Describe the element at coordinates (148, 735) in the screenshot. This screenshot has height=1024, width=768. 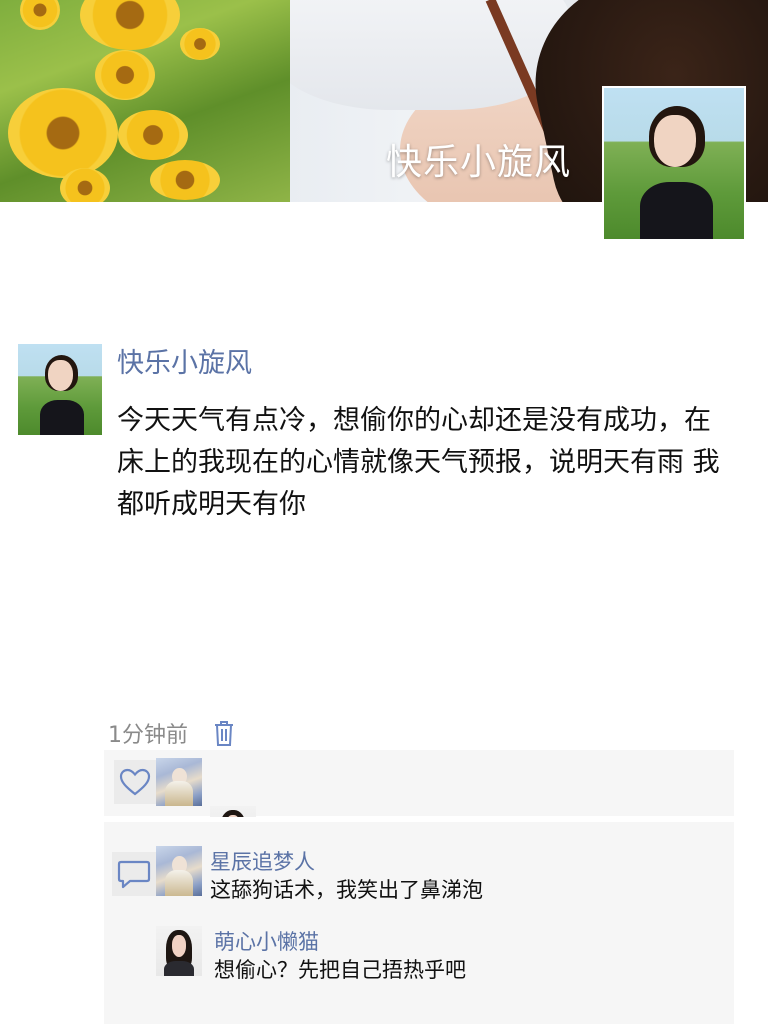
I see `post-time: 1分钟前` at that location.